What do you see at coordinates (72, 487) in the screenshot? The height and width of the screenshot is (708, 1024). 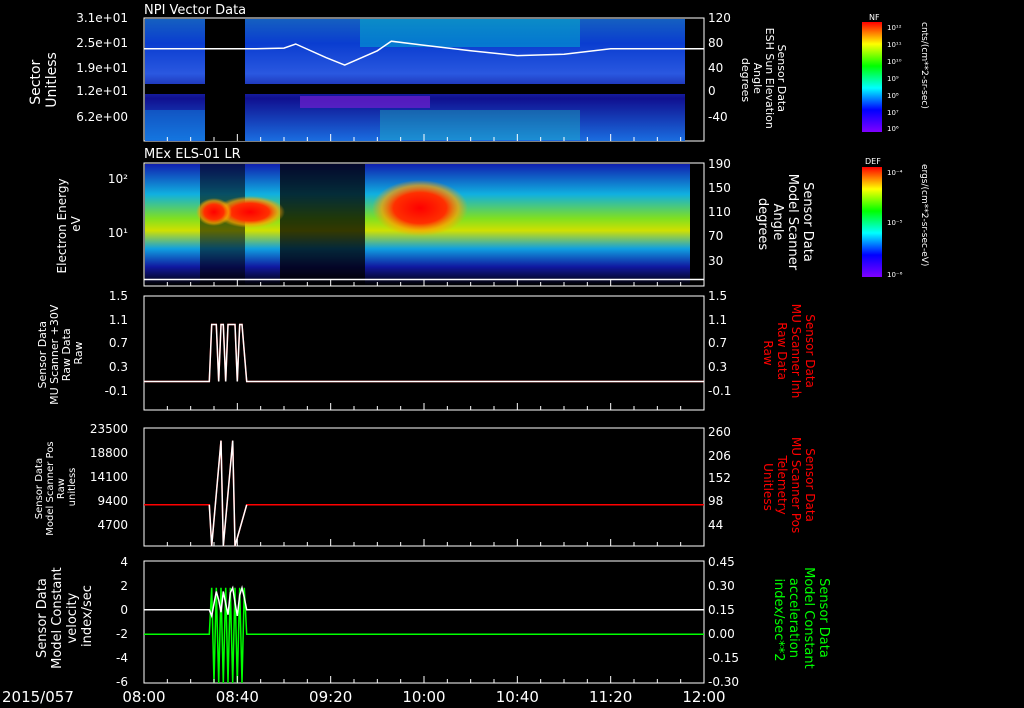 I see `y-axis-label-line: unitless` at bounding box center [72, 487].